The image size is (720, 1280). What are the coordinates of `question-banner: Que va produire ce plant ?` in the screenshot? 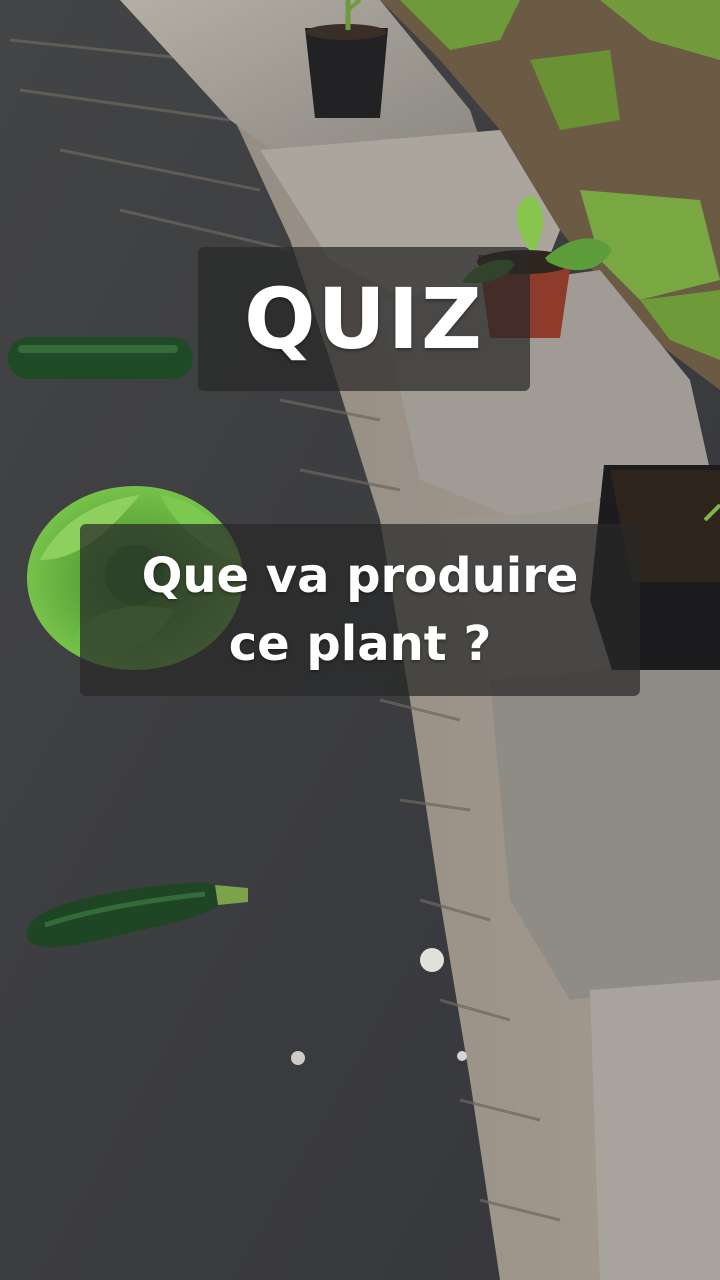 It's located at (360, 610).